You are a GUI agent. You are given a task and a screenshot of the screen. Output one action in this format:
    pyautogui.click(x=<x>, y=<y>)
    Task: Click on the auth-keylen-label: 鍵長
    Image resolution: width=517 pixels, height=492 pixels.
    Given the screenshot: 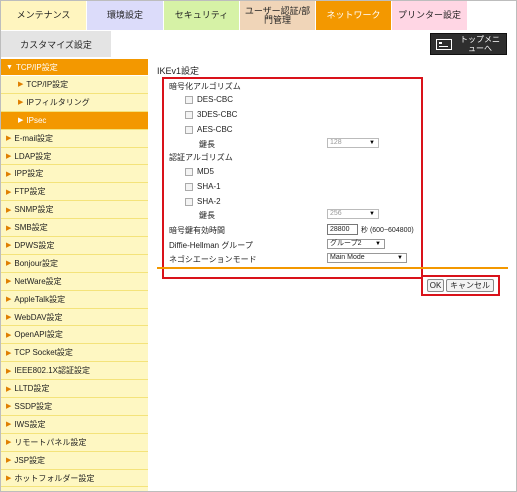 What is the action you would take?
    pyautogui.click(x=207, y=215)
    